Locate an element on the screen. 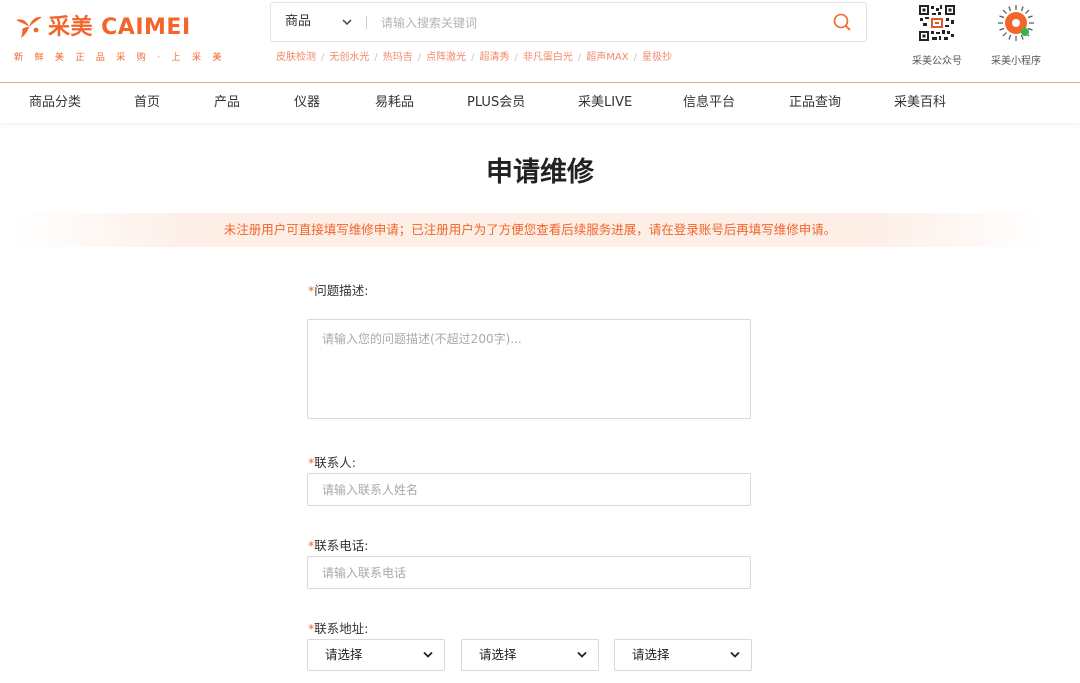 This screenshot has width=1080, height=683. nav-item-plus-member: PLUS会员 is located at coordinates (496, 103).